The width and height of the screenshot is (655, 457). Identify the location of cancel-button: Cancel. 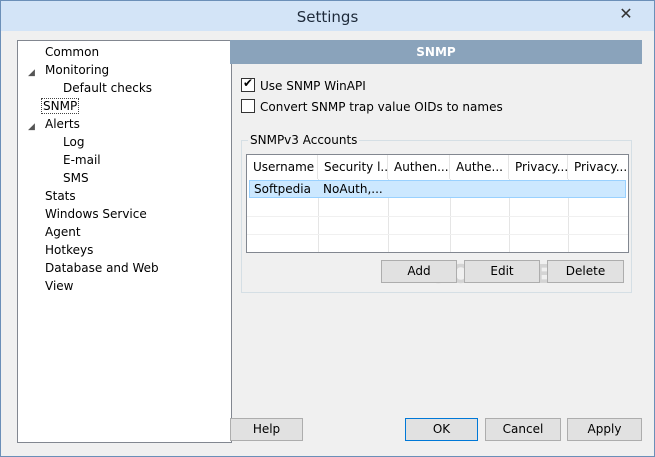
(523, 429).